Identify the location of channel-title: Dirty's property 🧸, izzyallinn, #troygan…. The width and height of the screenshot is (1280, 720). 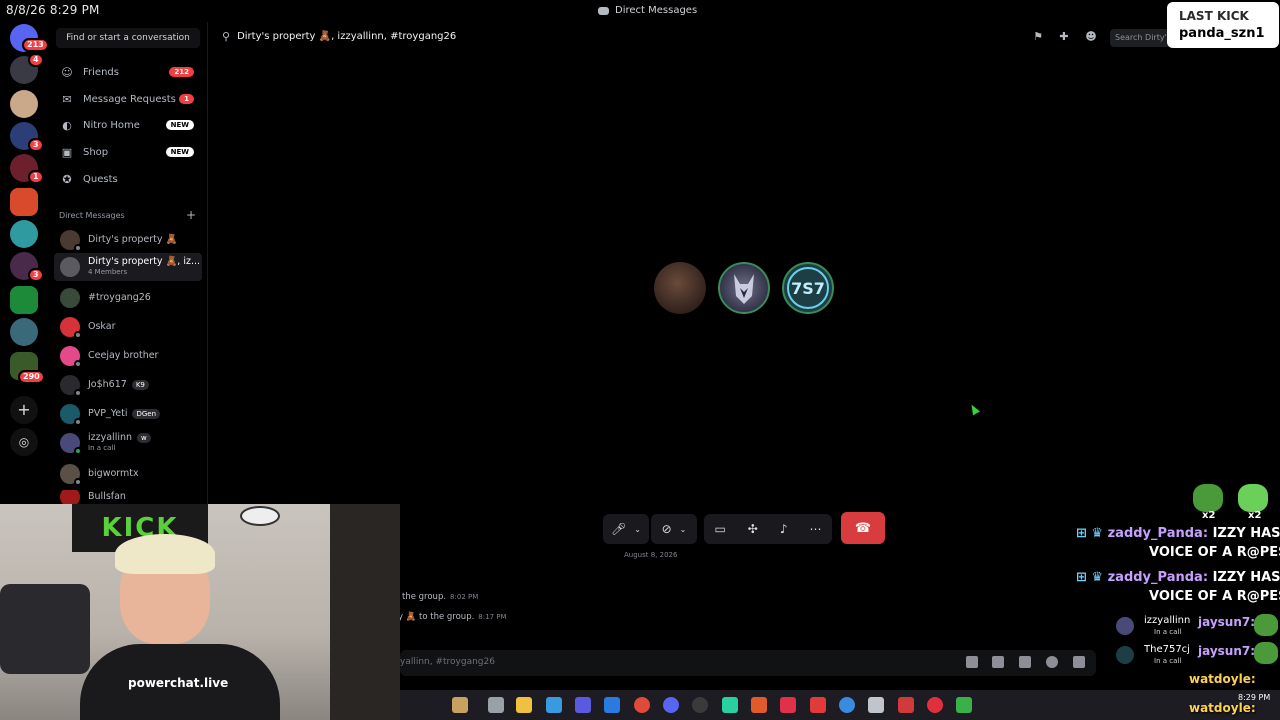
(347, 36).